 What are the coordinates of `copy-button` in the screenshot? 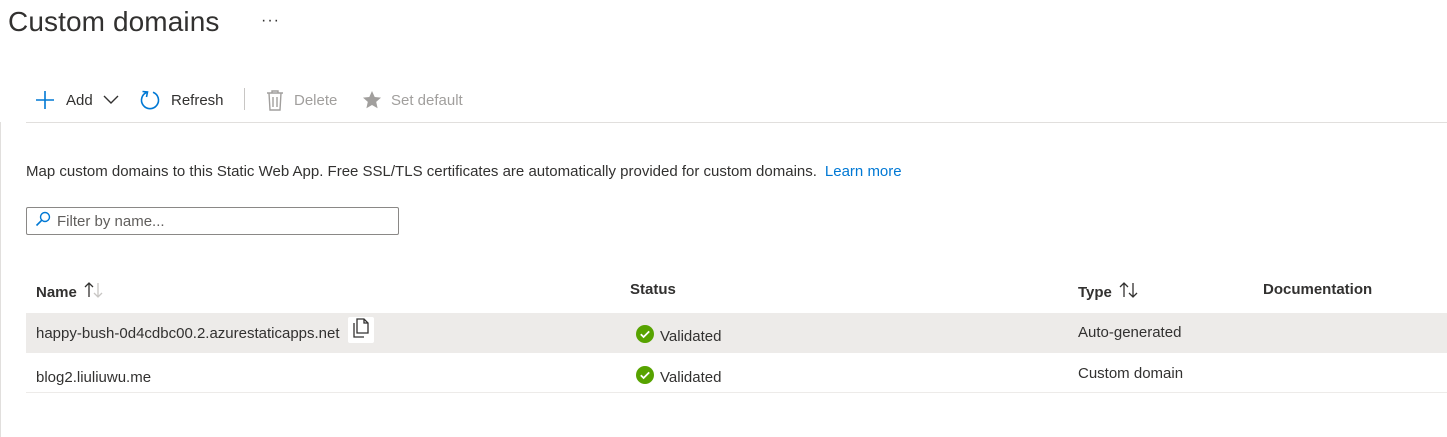 It's located at (360, 330).